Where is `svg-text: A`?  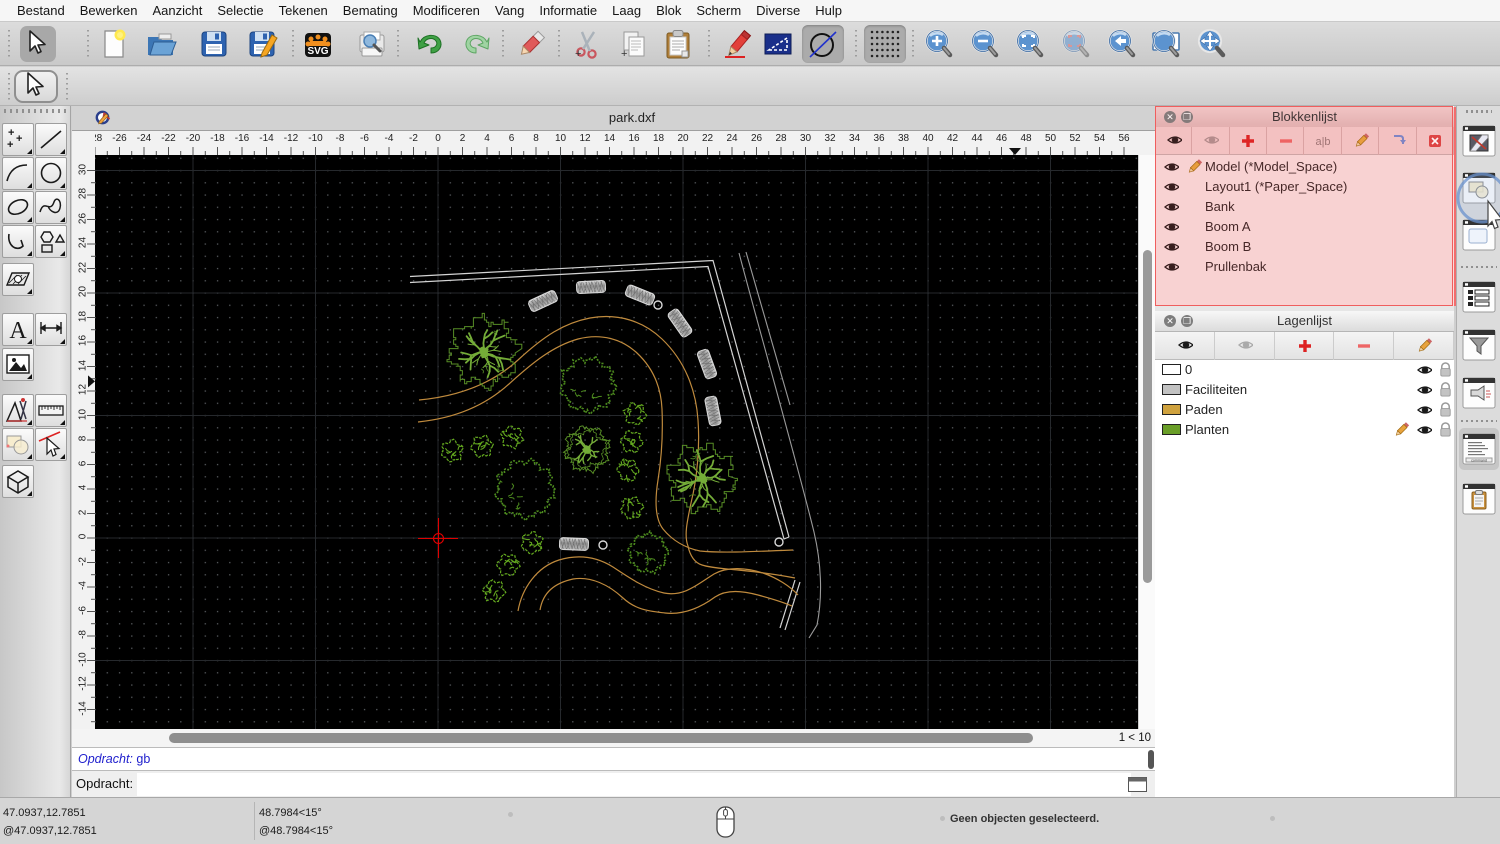
svg-text: A is located at coordinates (18, 331).